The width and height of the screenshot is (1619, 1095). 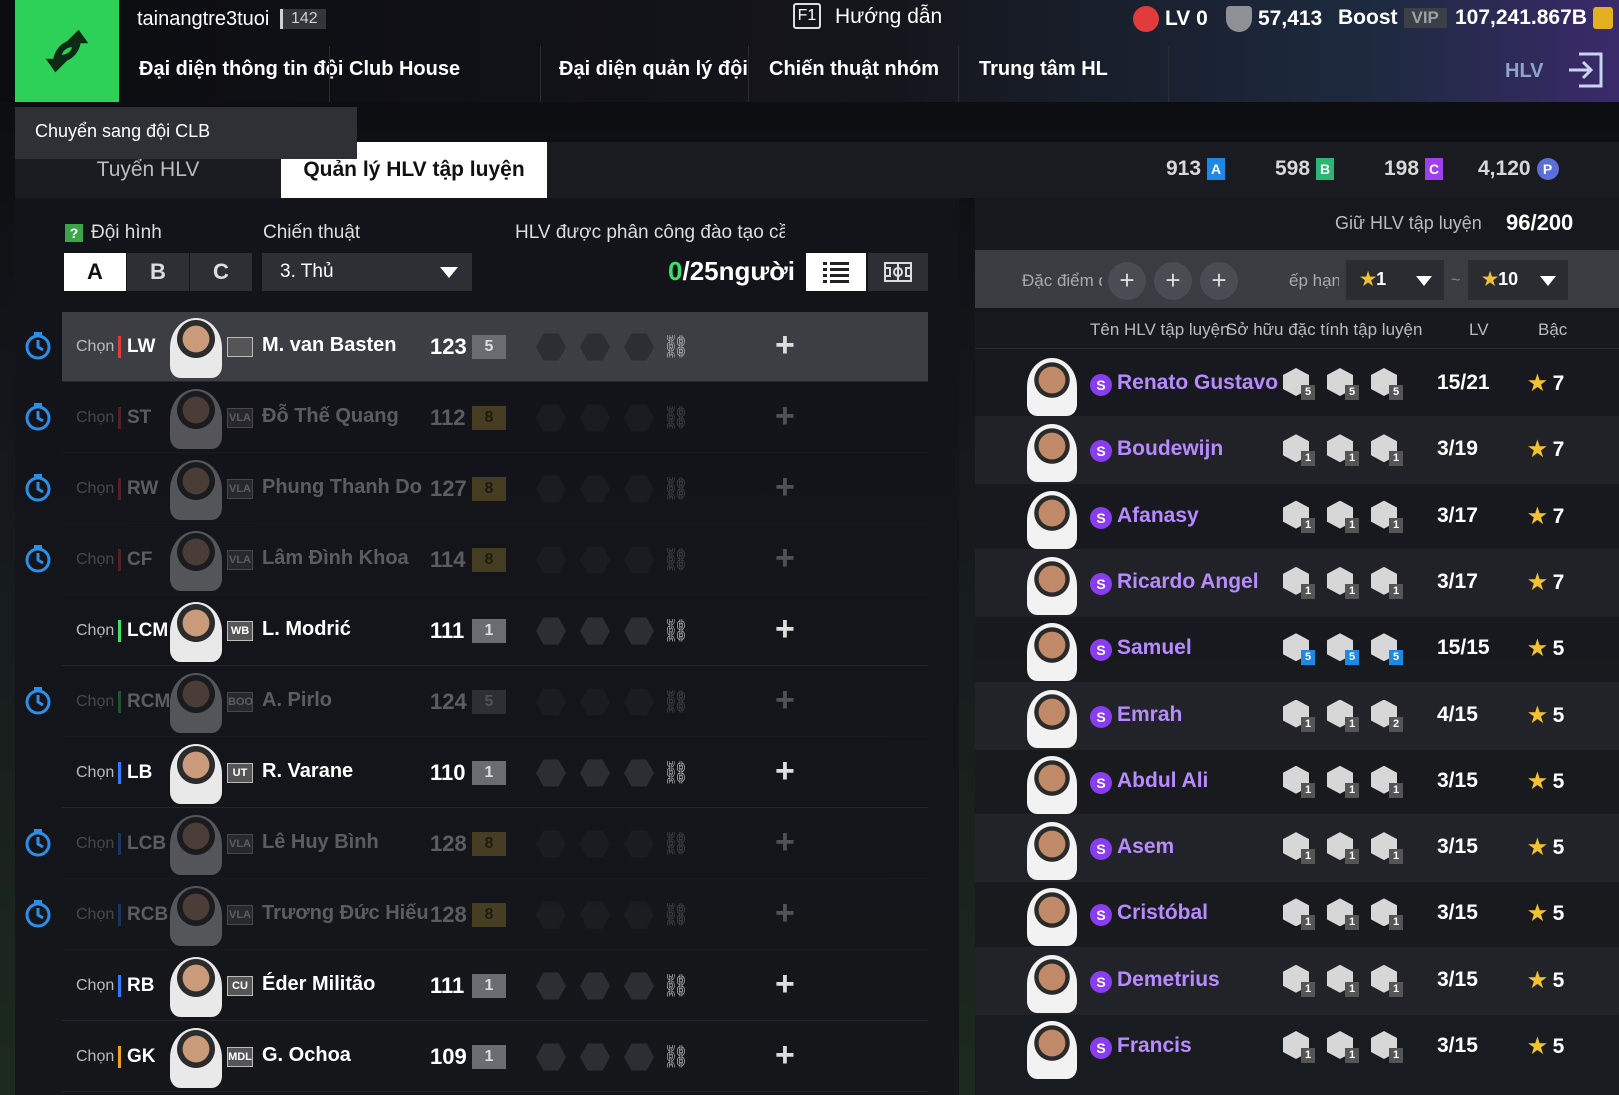 I want to click on tactic-dropdown: 3. Thủ, so click(x=367, y=272).